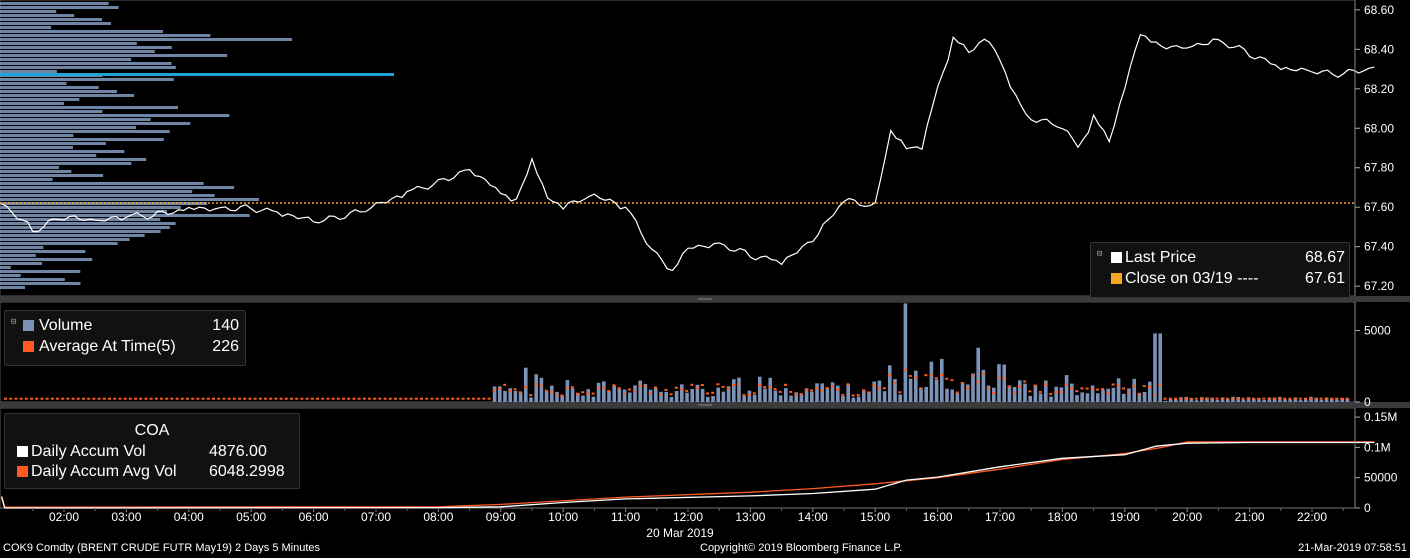 The image size is (1410, 558). I want to click on x-tick-label: 19:00, so click(1125, 517).